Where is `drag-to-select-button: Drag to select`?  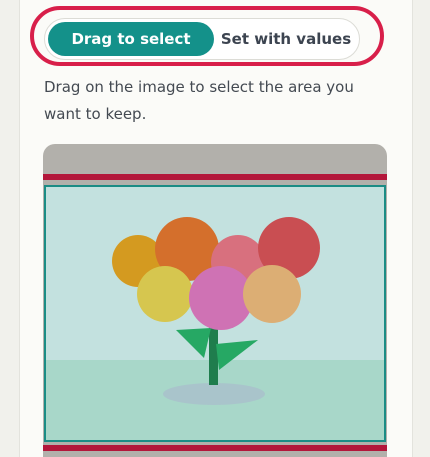
drag-to-select-button: Drag to select is located at coordinates (131, 39).